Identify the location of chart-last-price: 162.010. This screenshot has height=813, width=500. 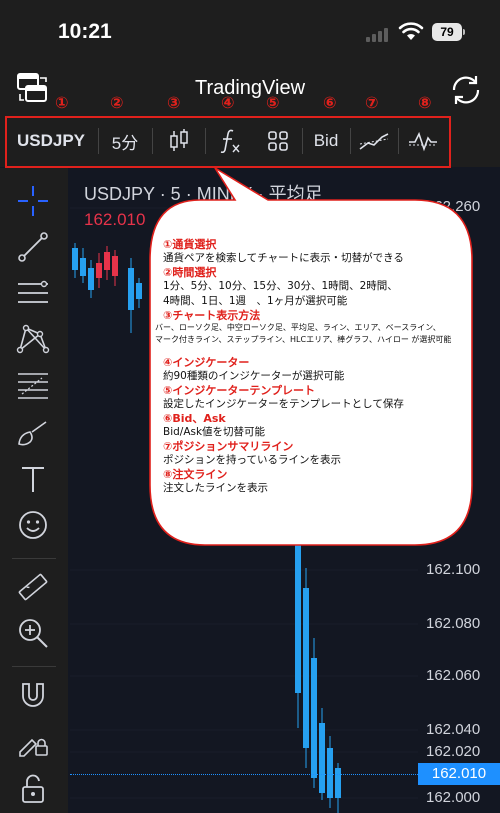
(115, 219).